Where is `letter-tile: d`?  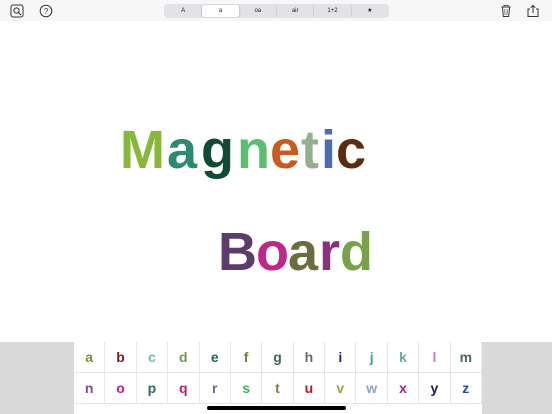
letter-tile: d is located at coordinates (356, 252).